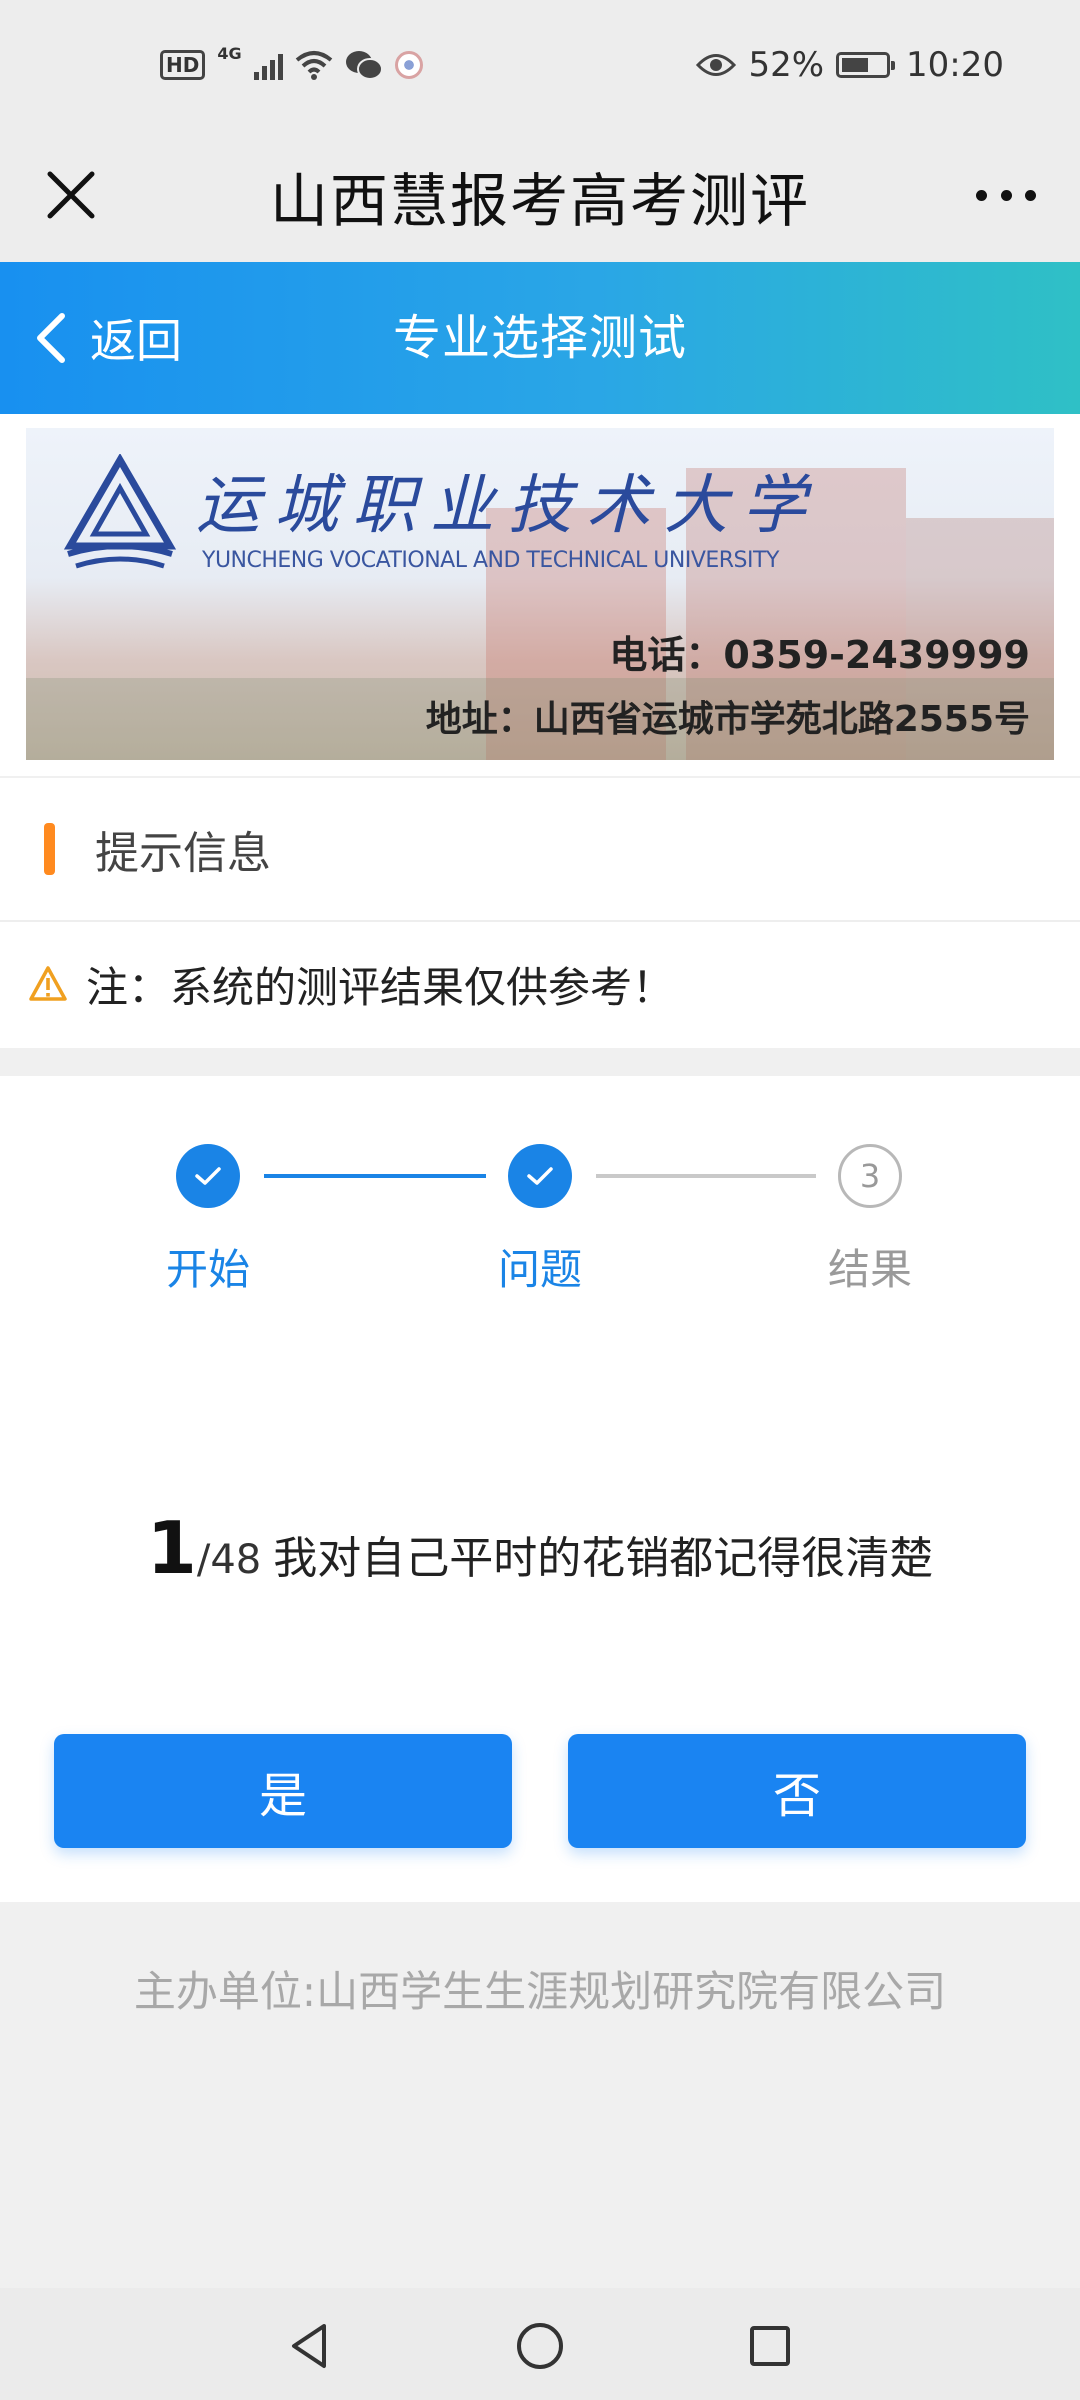 The image size is (1080, 2400). I want to click on progress-steps: 3 开始 问题 结果, so click(540, 1196).